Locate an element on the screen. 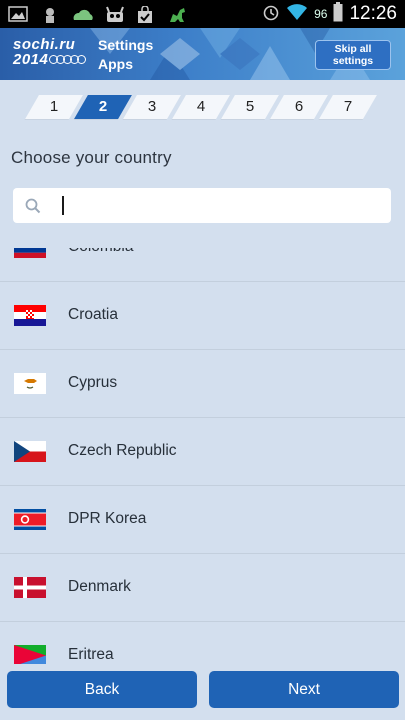  search-input is located at coordinates (214, 206).